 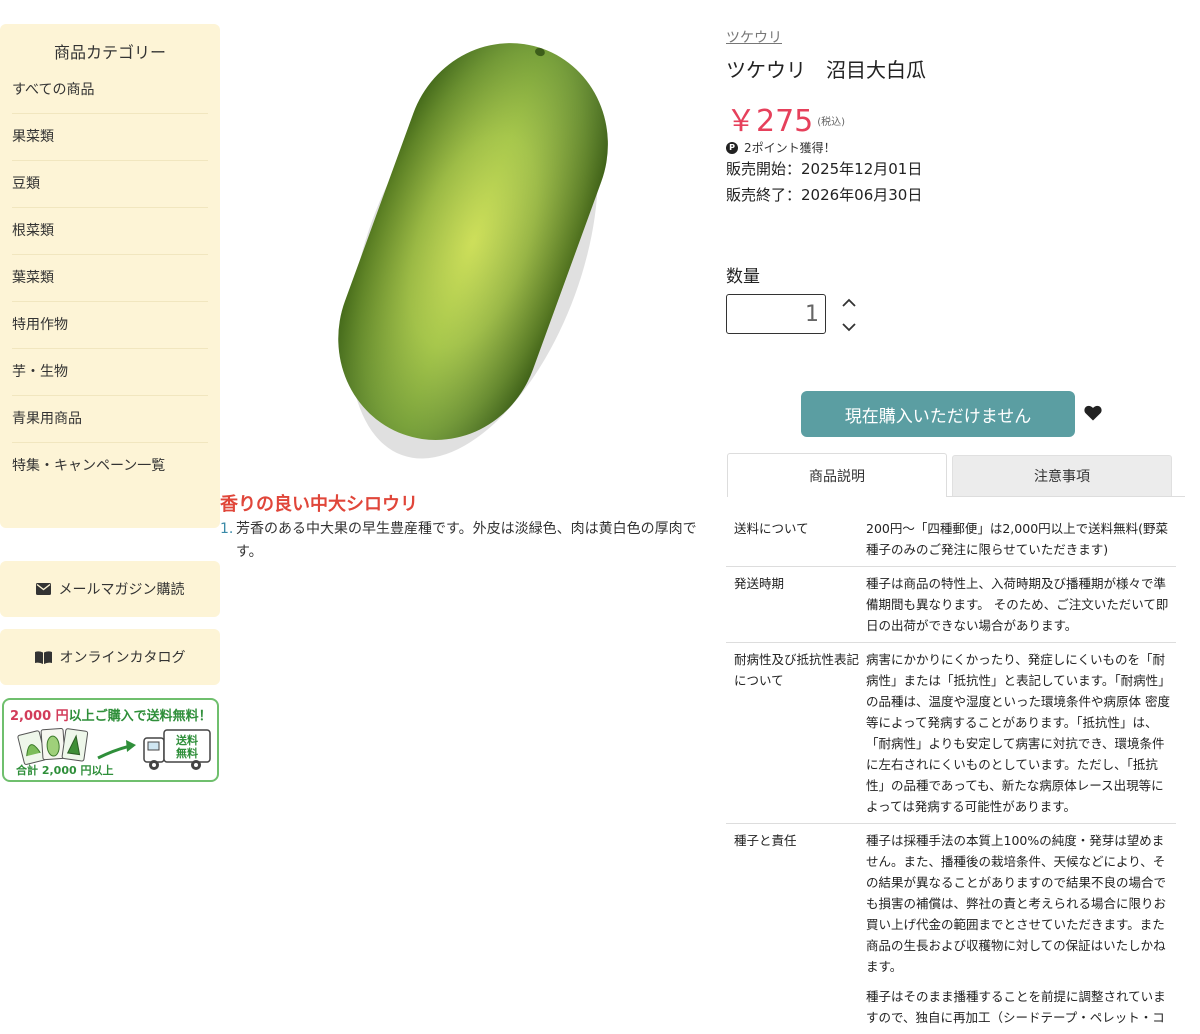 I want to click on tab-divider, so click(x=1066, y=496).